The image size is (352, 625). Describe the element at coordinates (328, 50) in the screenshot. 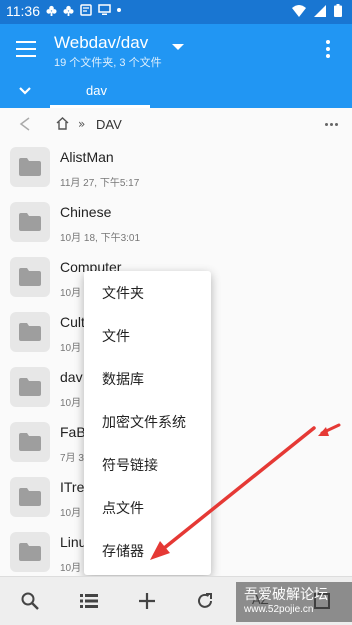

I see `more-options-icon` at that location.